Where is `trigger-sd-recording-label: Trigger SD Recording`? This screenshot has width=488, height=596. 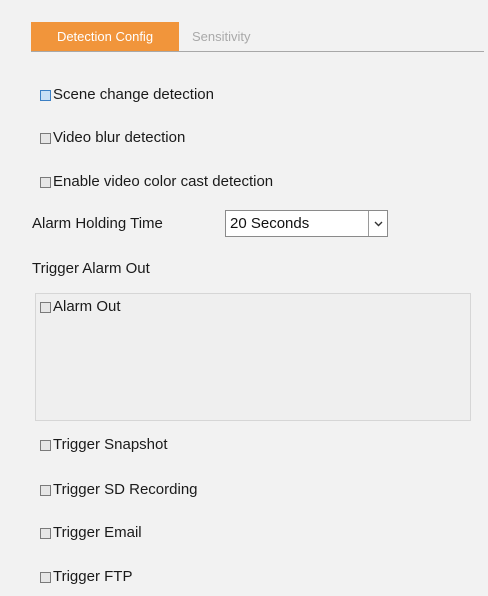 trigger-sd-recording-label: Trigger SD Recording is located at coordinates (125, 489).